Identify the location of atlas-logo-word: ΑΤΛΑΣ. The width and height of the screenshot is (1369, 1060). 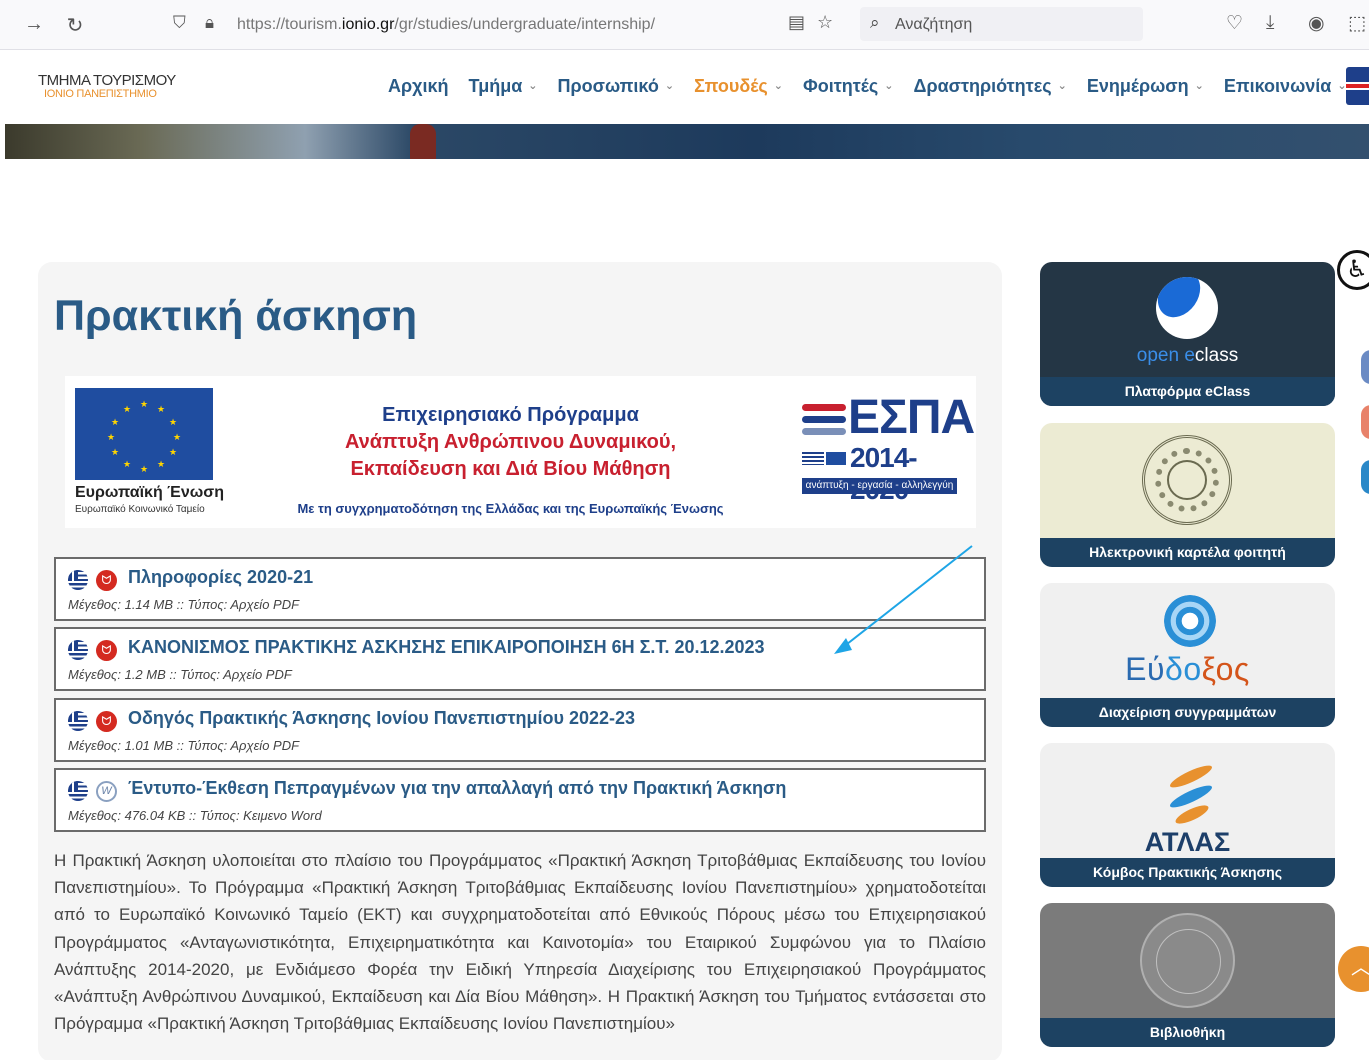
(1187, 842).